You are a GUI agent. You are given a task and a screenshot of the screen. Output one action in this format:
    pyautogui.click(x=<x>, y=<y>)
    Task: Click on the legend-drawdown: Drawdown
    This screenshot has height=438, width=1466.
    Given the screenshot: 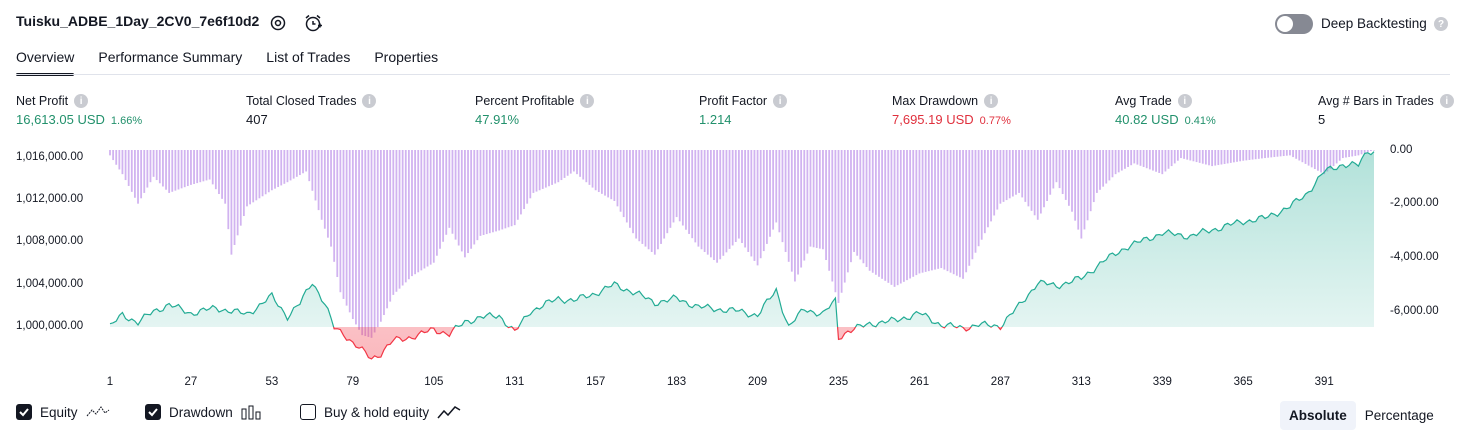 What is the action you would take?
    pyautogui.click(x=204, y=412)
    